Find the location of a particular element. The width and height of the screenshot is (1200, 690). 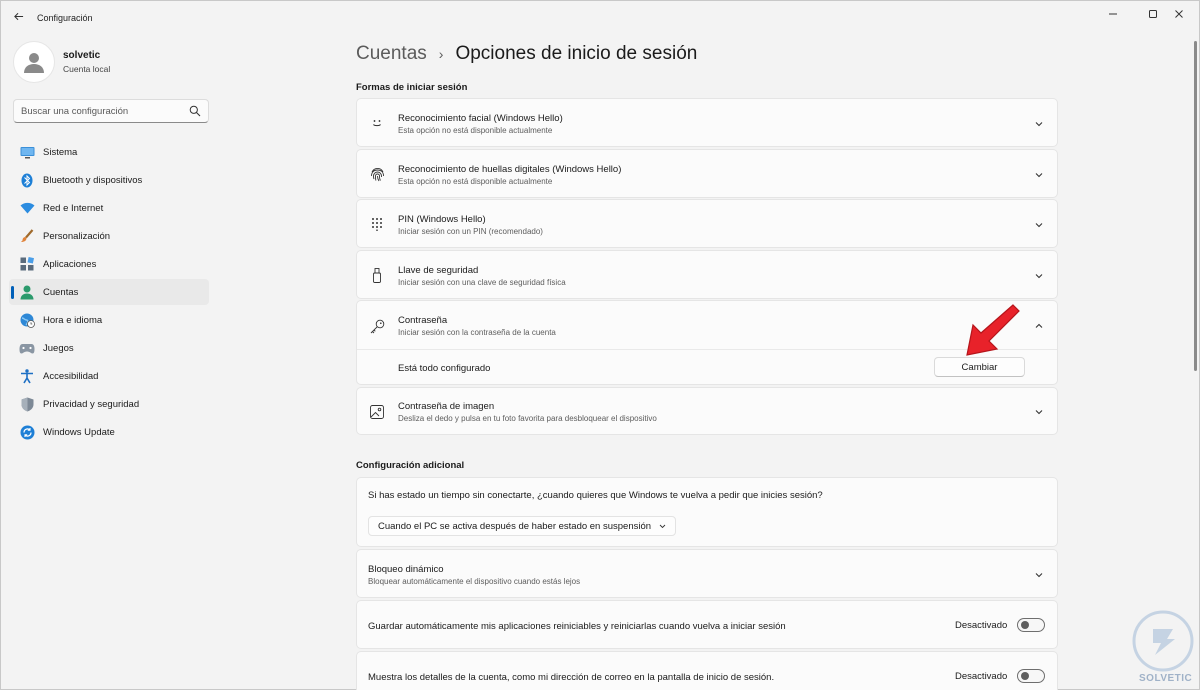

sidebar-item-label: Cuentas is located at coordinates (61, 292).